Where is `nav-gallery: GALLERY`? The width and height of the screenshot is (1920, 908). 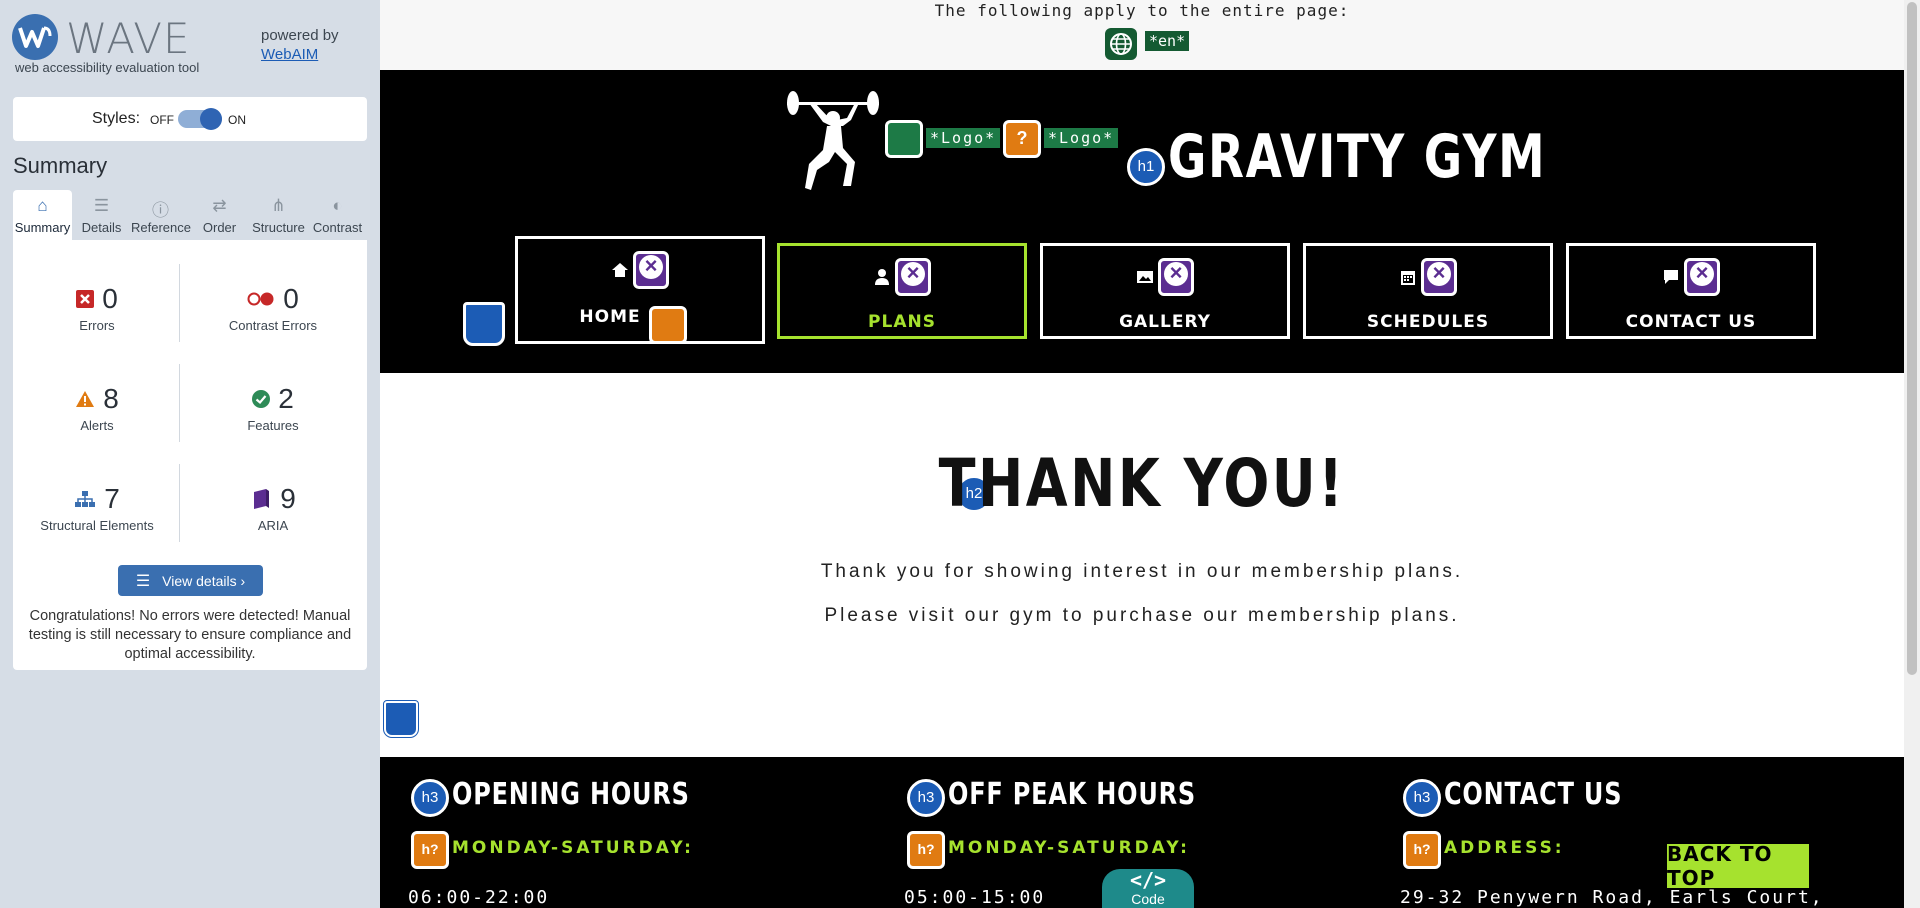
nav-gallery: GALLERY is located at coordinates (1165, 291).